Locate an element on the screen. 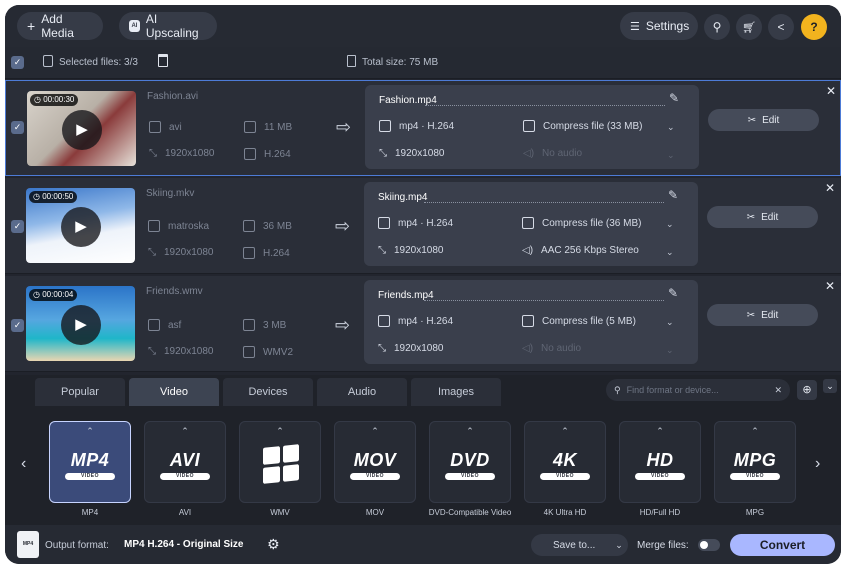 This screenshot has width=846, height=569. format-label: MPG is located at coordinates (755, 512).